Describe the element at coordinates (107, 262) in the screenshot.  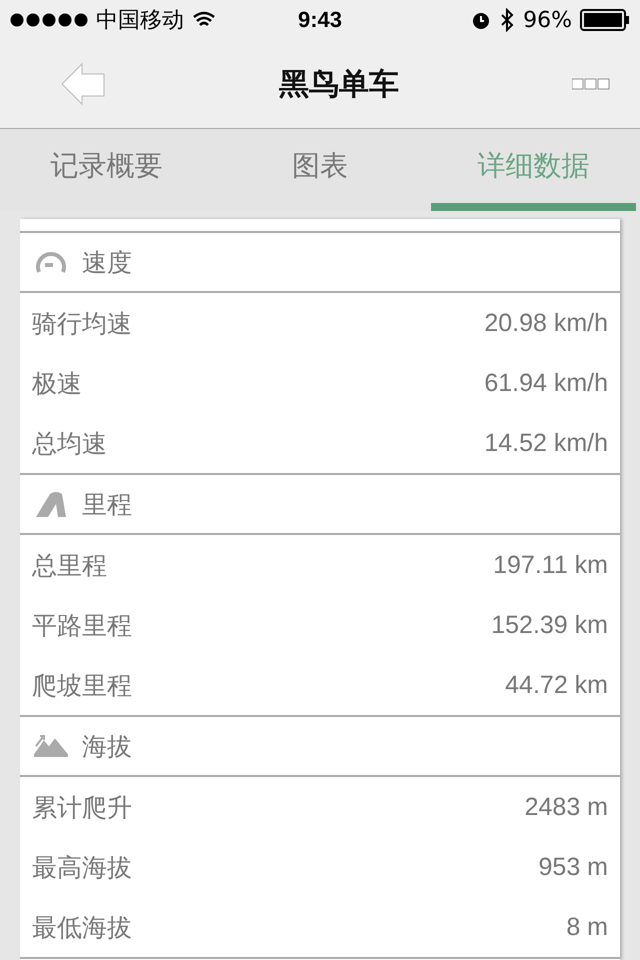
I see `section-title: 速度` at that location.